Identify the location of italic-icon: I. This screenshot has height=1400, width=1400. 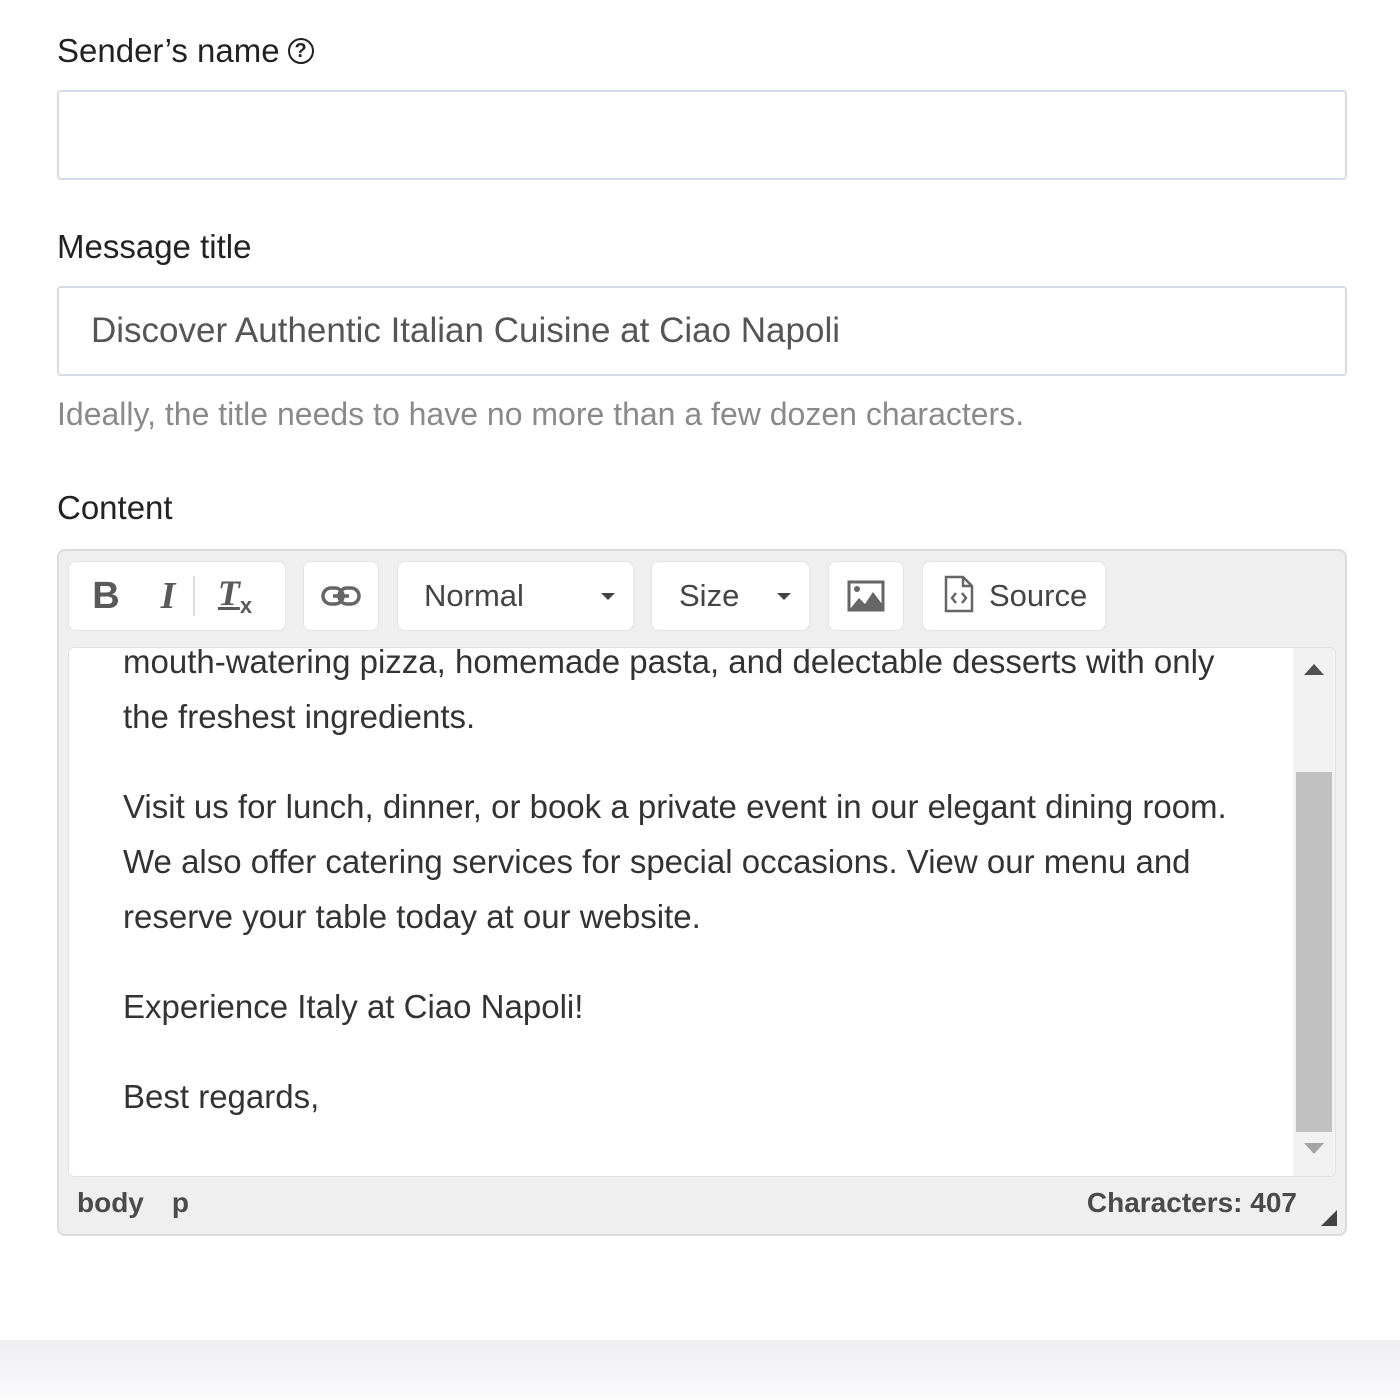
(168, 596).